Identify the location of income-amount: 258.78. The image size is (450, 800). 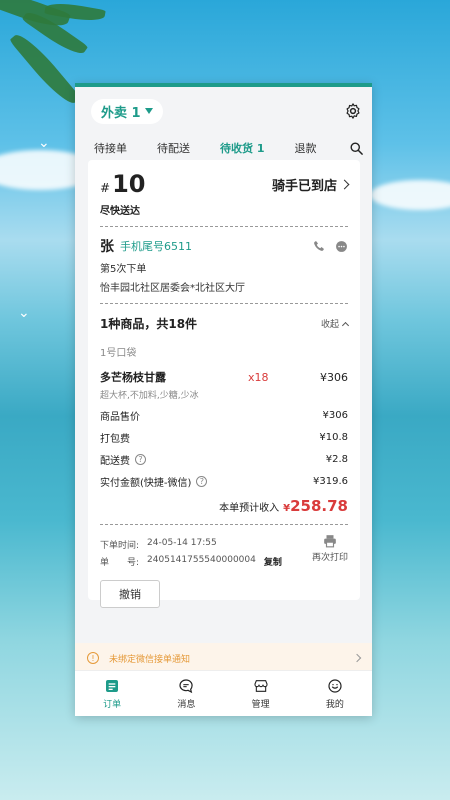
(319, 506).